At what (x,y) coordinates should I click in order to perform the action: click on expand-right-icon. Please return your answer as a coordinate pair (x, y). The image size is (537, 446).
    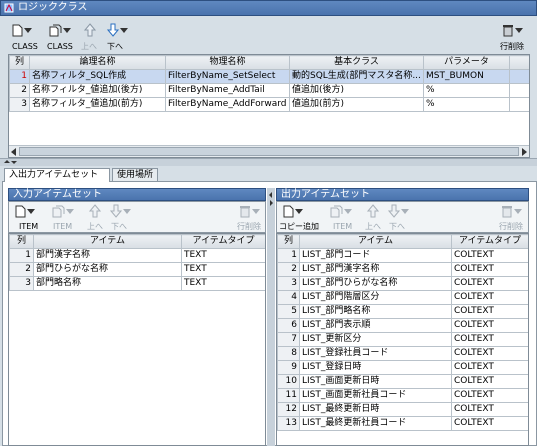
    Looking at the image, I should click on (271, 203).